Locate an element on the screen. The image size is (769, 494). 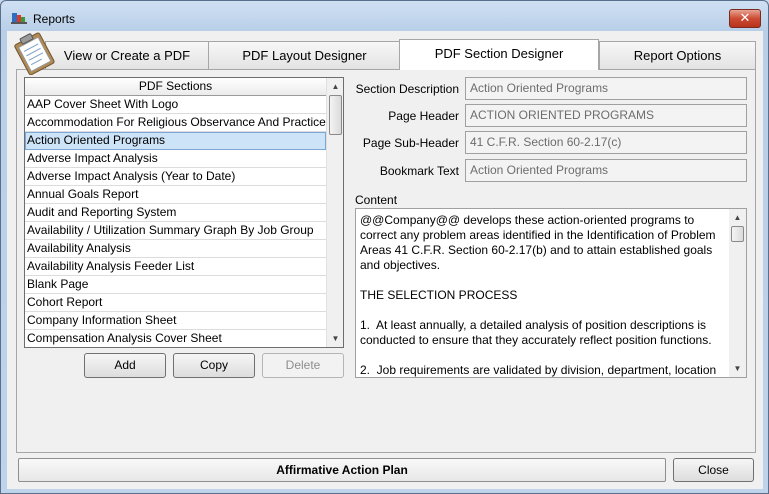
list-item: Annual Goals Report is located at coordinates (175, 195).